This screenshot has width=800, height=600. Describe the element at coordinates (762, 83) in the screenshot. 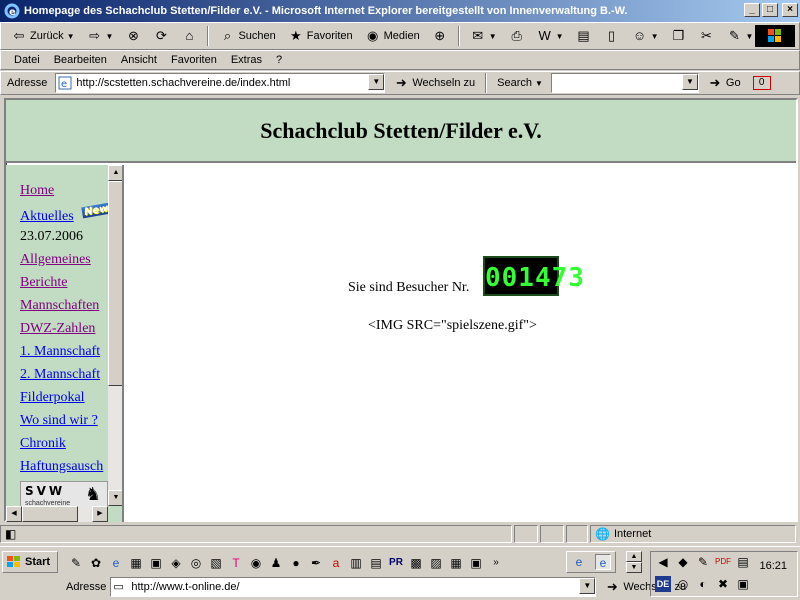

I see `popup-blocker-button: 0` at that location.